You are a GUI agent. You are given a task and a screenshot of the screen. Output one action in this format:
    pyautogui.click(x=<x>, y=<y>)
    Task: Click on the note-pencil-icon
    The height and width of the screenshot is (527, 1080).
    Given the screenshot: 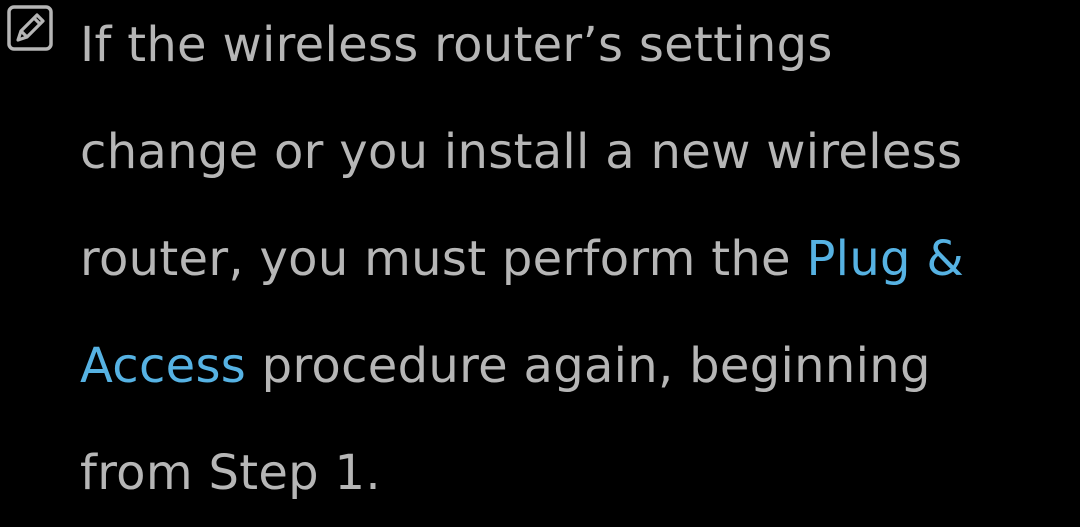 What is the action you would take?
    pyautogui.click(x=30, y=28)
    